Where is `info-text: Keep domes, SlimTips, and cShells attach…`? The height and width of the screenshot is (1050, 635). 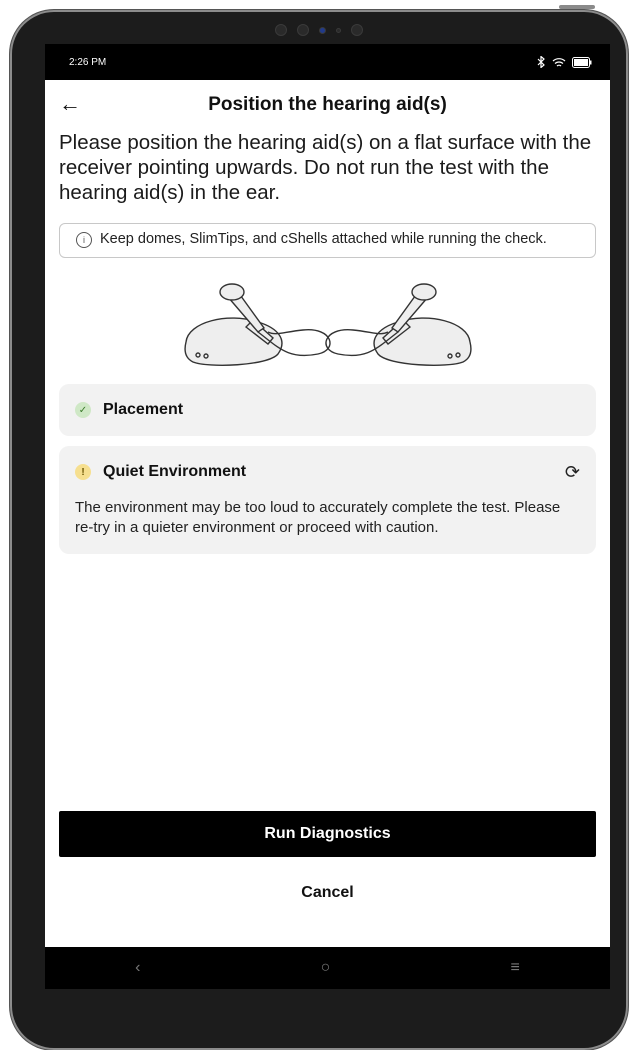 info-text: Keep domes, SlimTips, and cShells attach… is located at coordinates (323, 239).